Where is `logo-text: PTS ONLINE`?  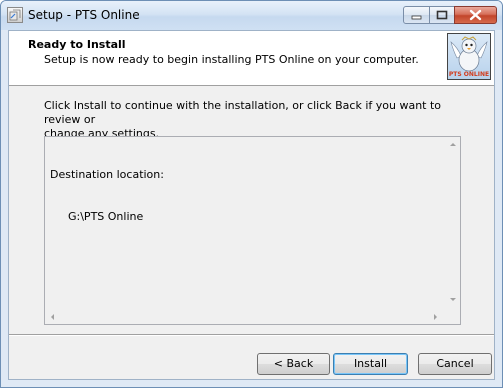 logo-text: PTS ONLINE is located at coordinates (469, 74).